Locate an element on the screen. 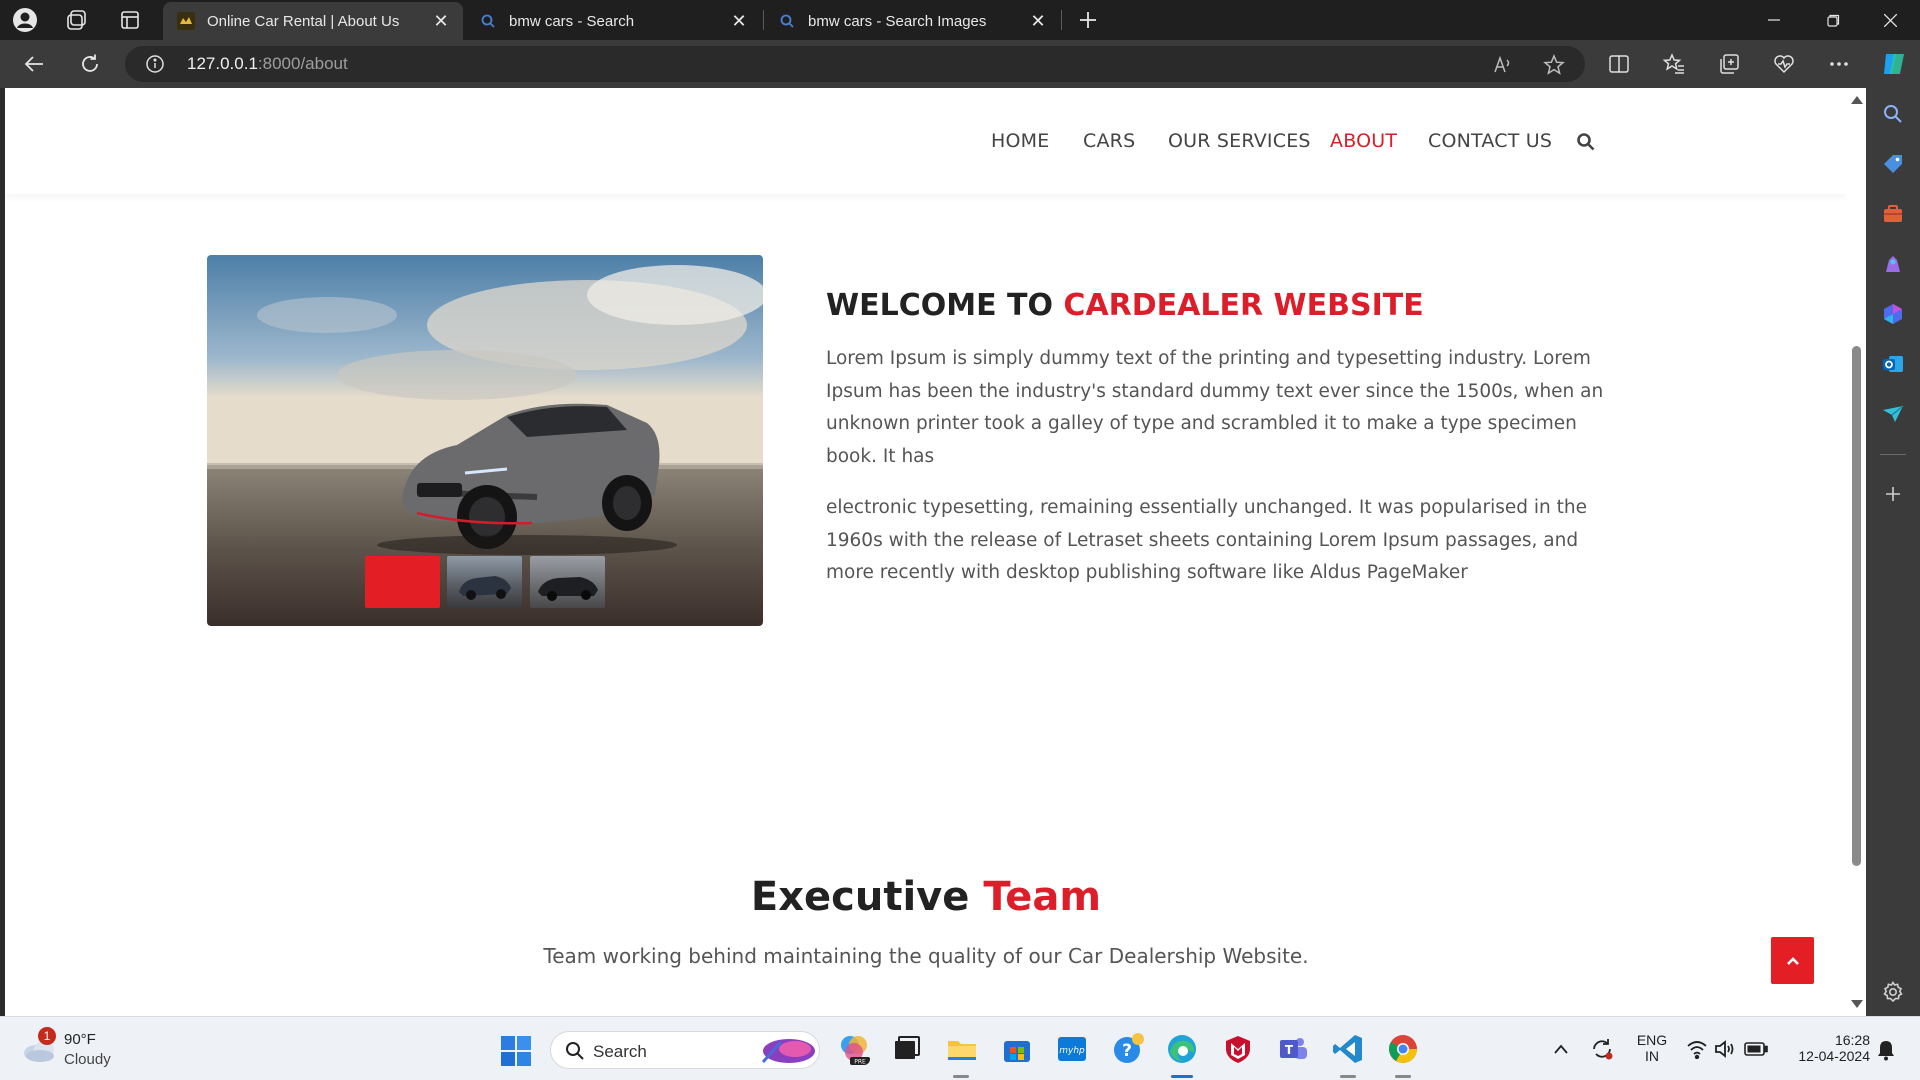 The width and height of the screenshot is (1920, 1080). back-to-top-button is located at coordinates (1792, 960).